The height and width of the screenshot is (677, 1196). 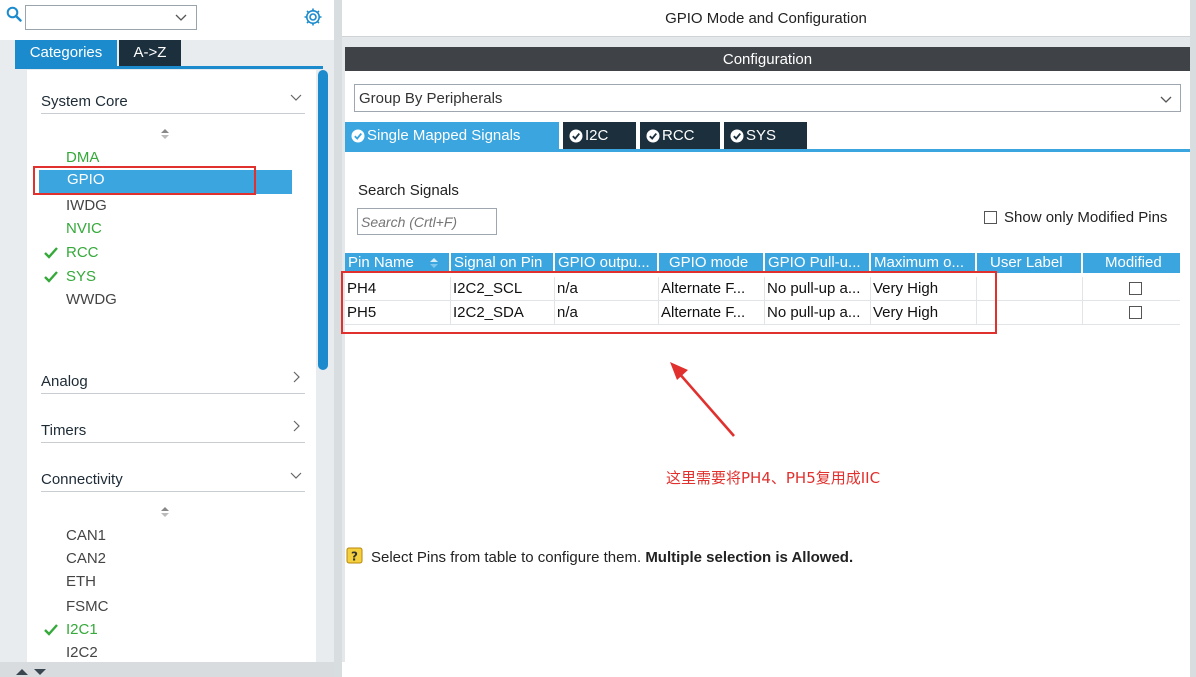 I want to click on configuration-title: Configuration, so click(x=767, y=59).